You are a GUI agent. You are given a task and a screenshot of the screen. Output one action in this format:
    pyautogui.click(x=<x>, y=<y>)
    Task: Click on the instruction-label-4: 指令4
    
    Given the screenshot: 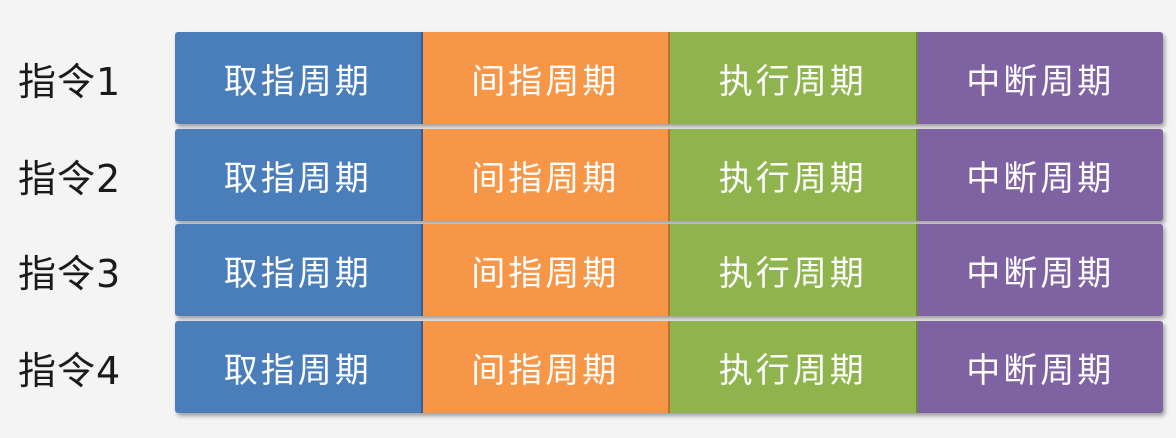 What is the action you would take?
    pyautogui.click(x=70, y=370)
    